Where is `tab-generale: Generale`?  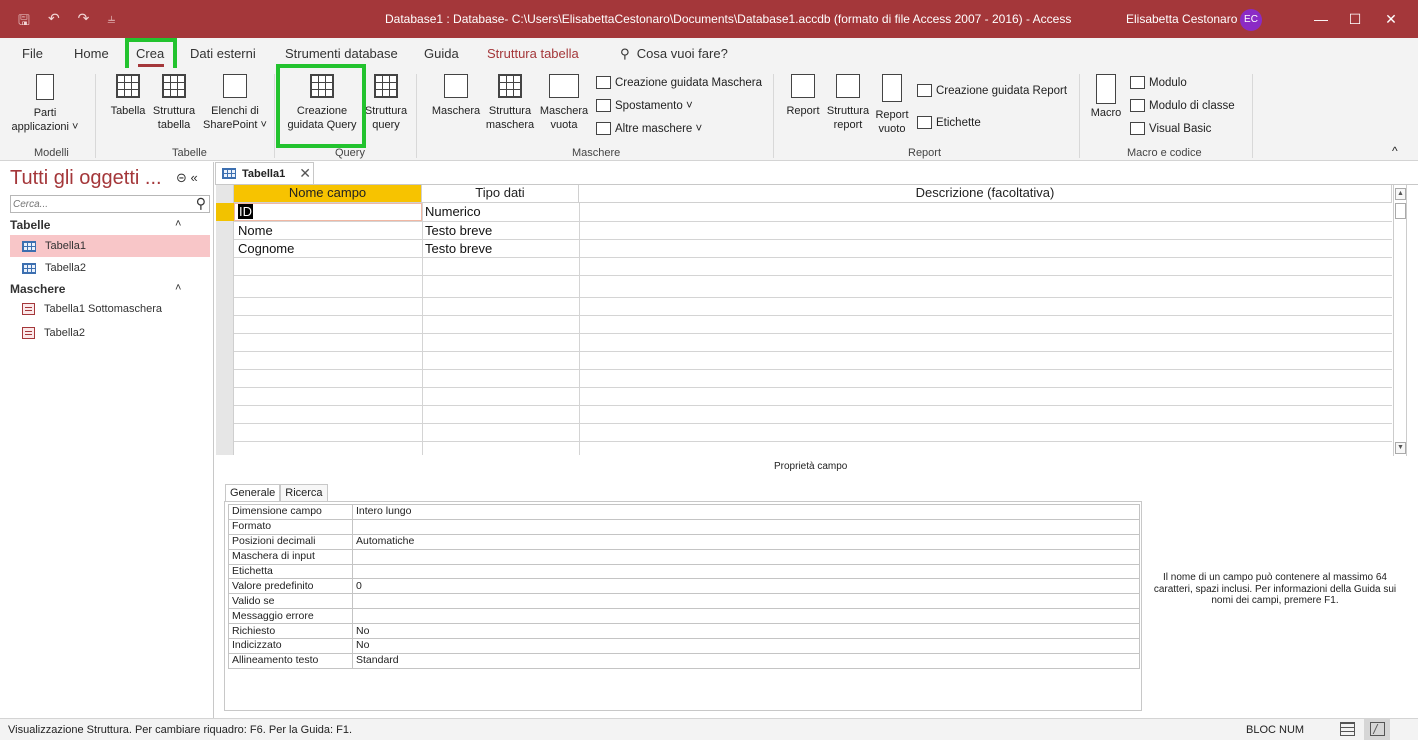 tab-generale: Generale is located at coordinates (253, 493).